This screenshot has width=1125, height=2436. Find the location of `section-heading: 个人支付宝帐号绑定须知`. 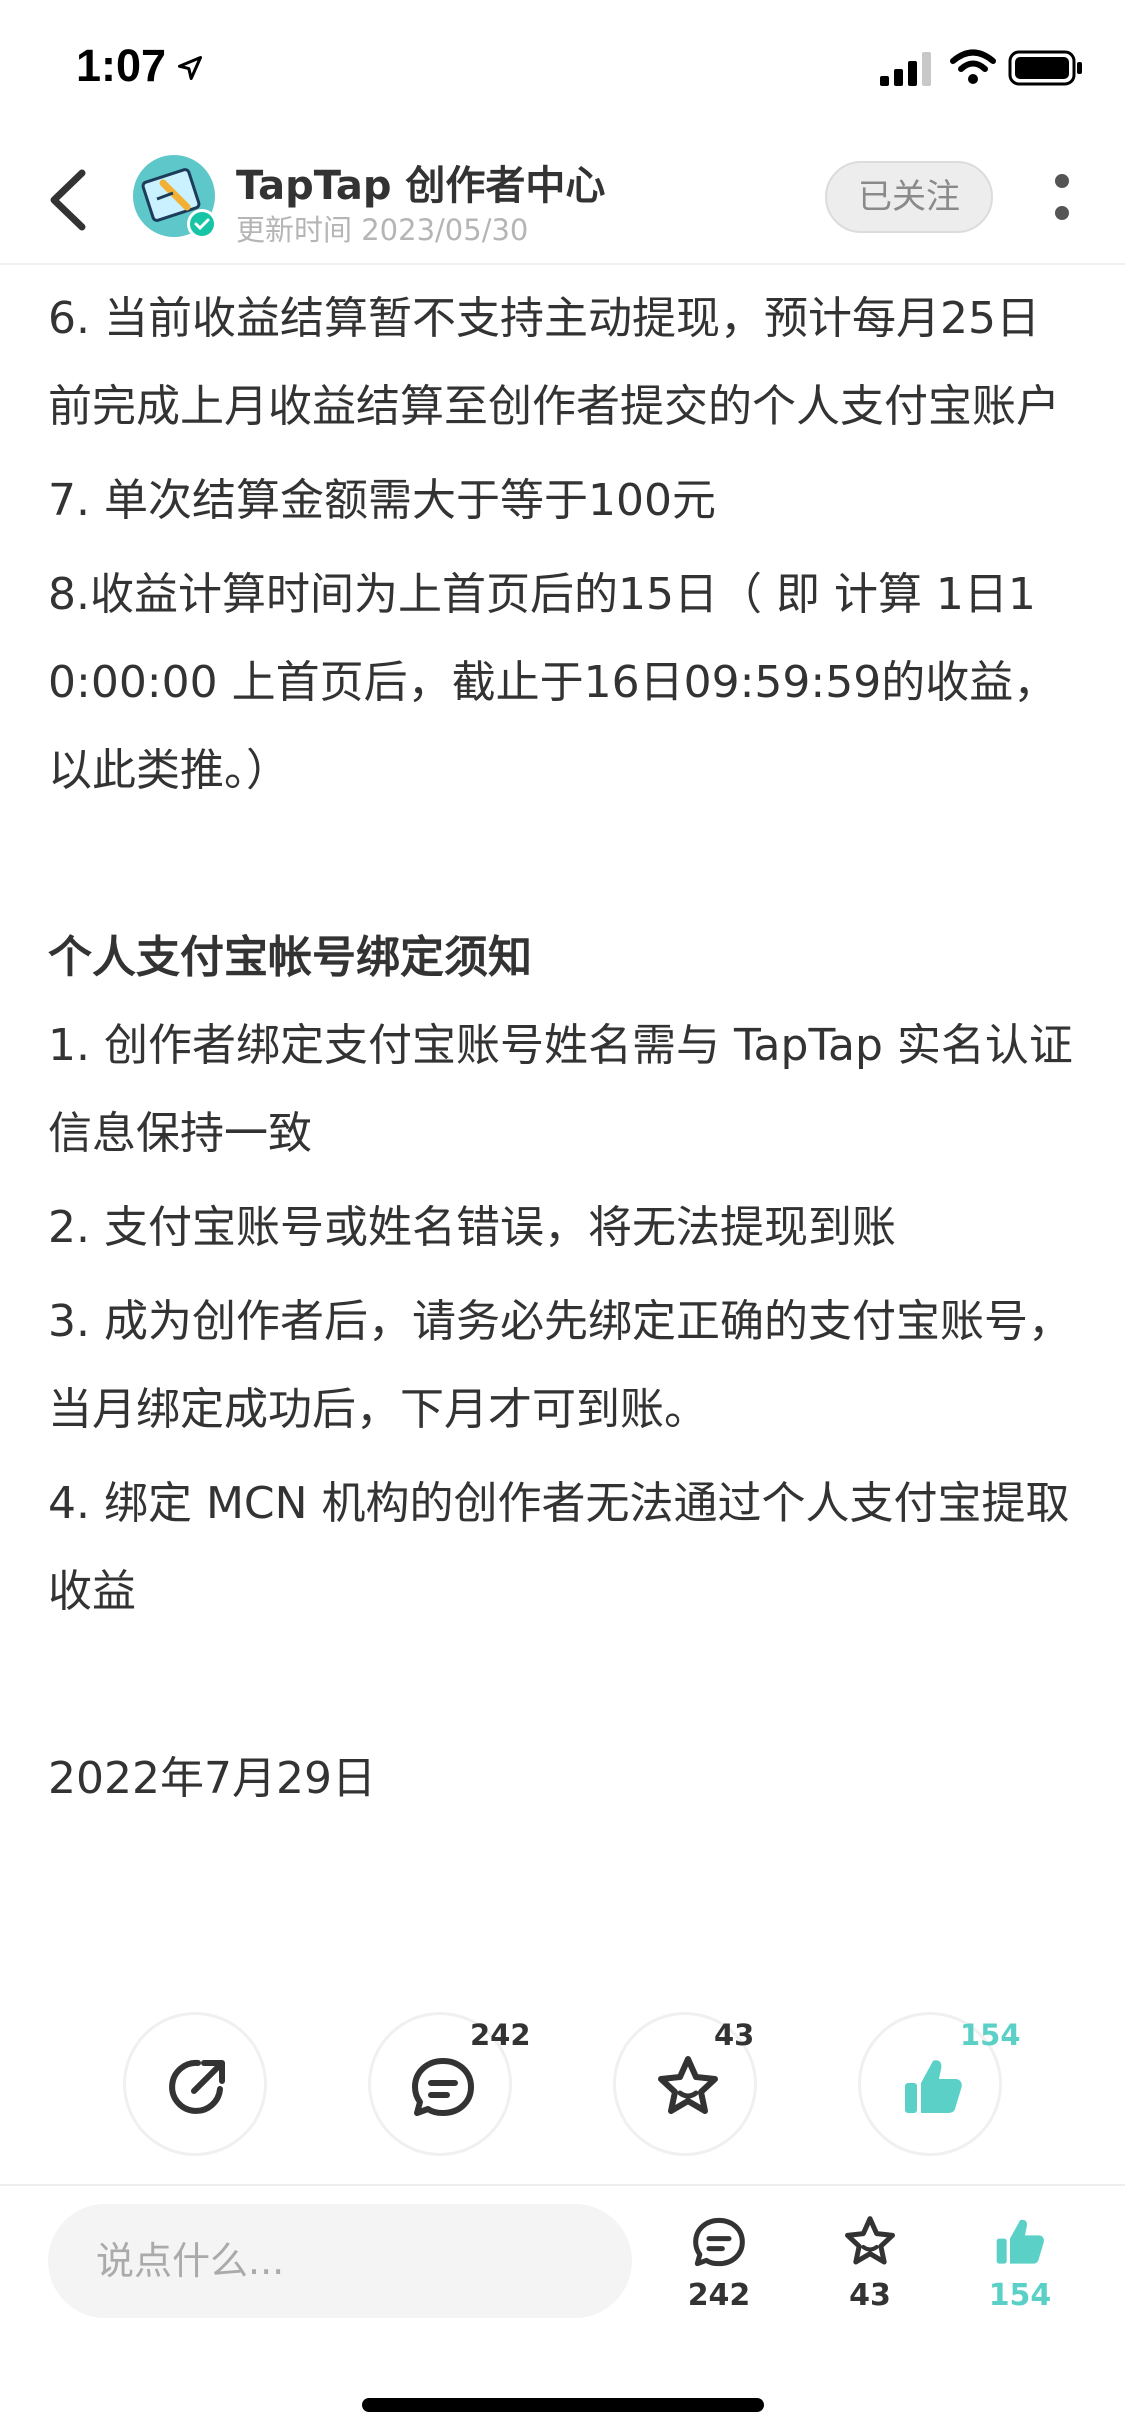

section-heading: 个人支付宝帐号绑定须知 is located at coordinates (290, 957).